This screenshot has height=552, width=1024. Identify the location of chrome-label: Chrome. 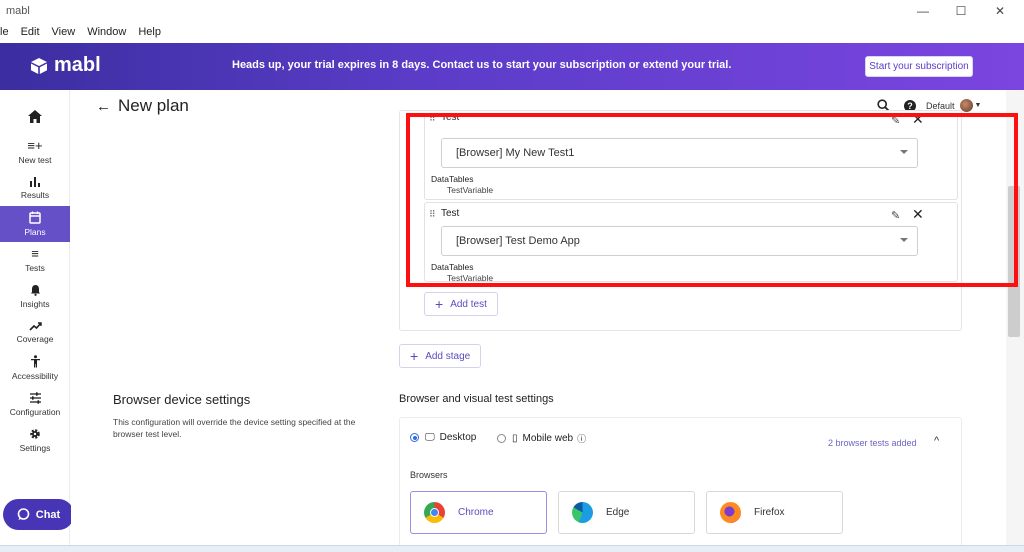
(476, 512).